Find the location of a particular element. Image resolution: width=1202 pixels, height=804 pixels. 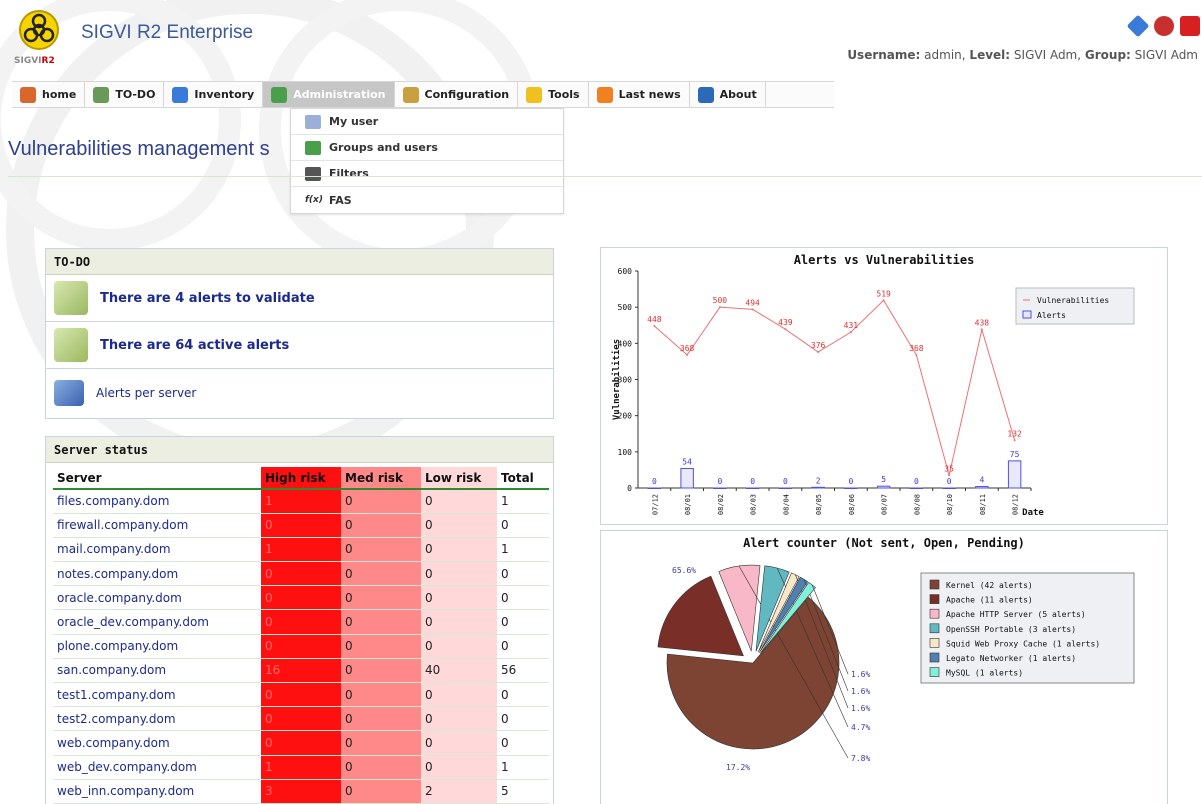

table-row: test2.company.dom 0 0 0 0 is located at coordinates (301, 719).